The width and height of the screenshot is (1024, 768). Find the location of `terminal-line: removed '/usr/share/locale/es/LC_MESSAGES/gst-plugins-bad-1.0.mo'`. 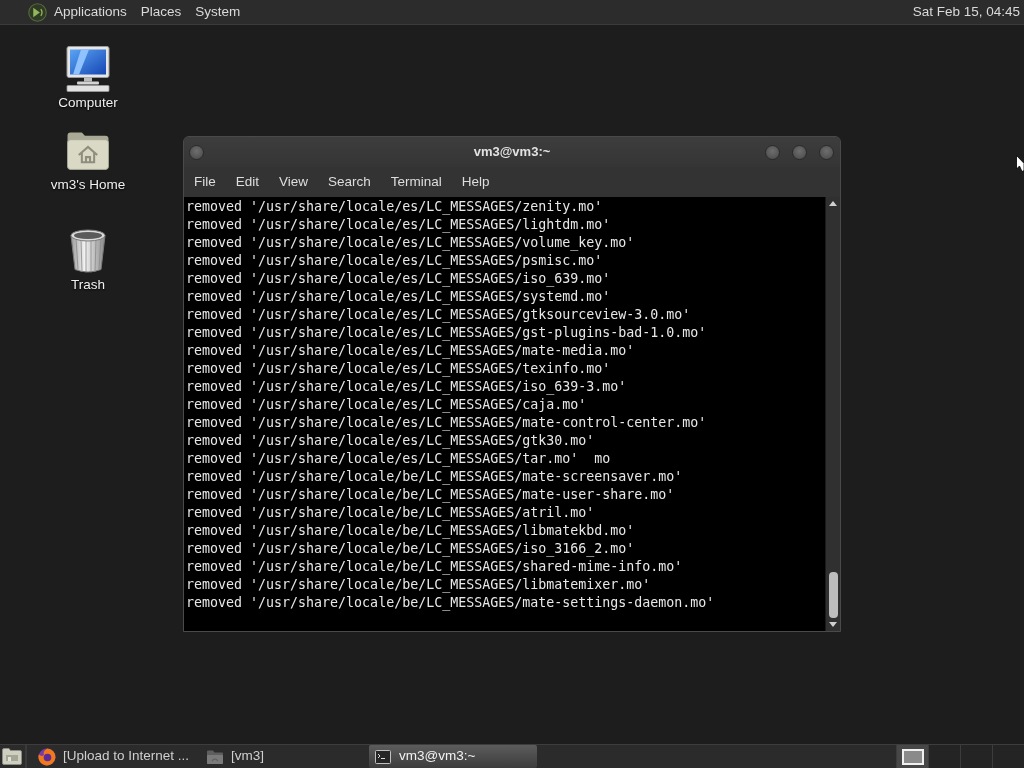

terminal-line: removed '/usr/share/locale/es/LC_MESSAGES/gst-plugins-bad-1.0.mo' is located at coordinates (447, 333).